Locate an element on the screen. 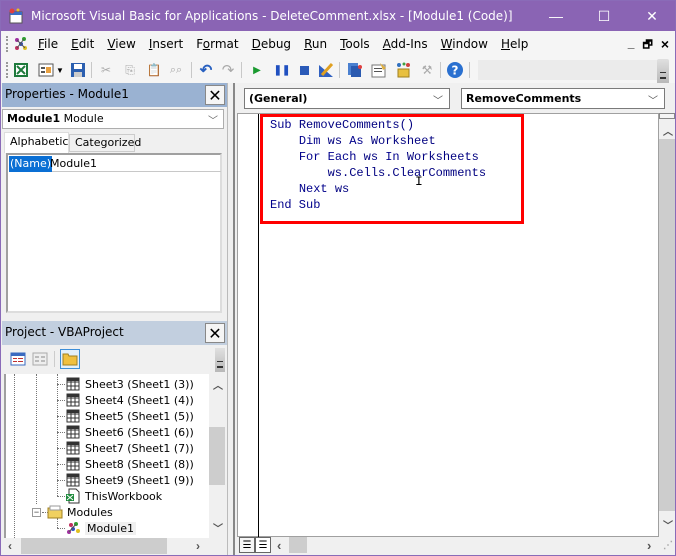  tree-item: Sheet6 (Sheet1 (6)) is located at coordinates (129, 432).